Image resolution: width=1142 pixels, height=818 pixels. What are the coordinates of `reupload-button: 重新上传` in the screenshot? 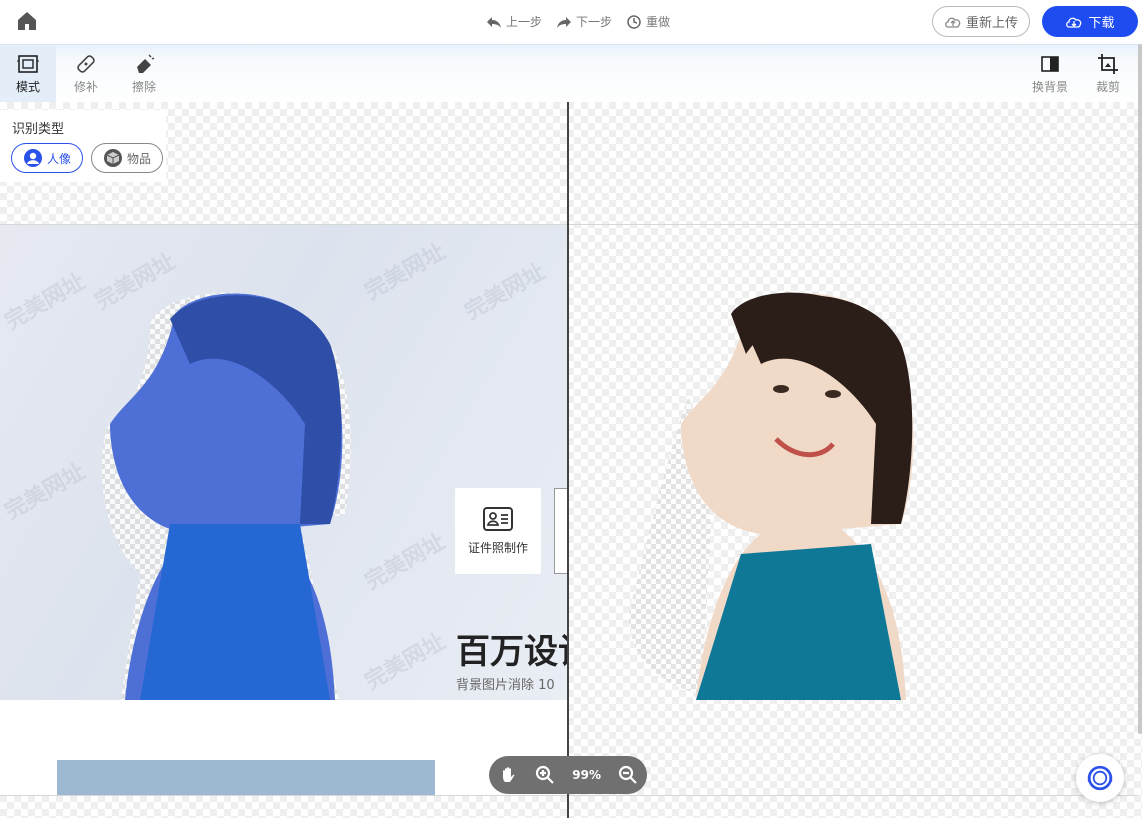 It's located at (981, 21).